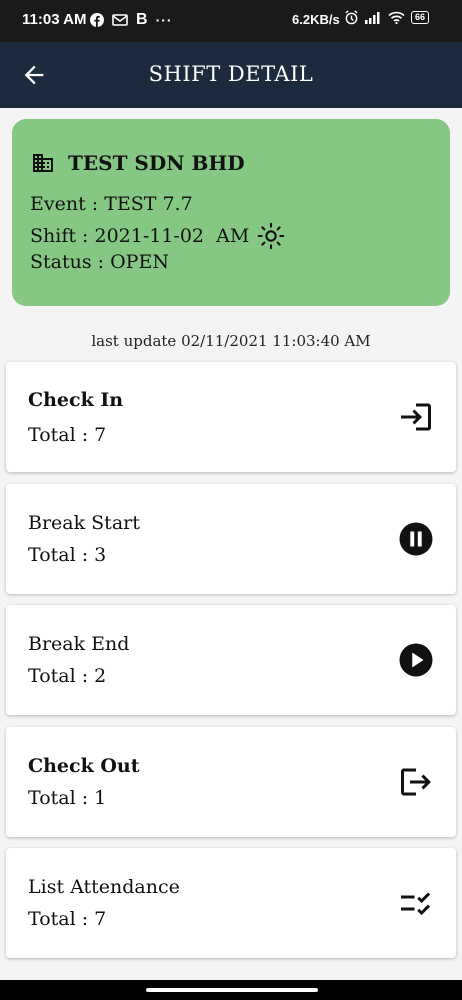  Describe the element at coordinates (43, 163) in the screenshot. I see `building-icon` at that location.